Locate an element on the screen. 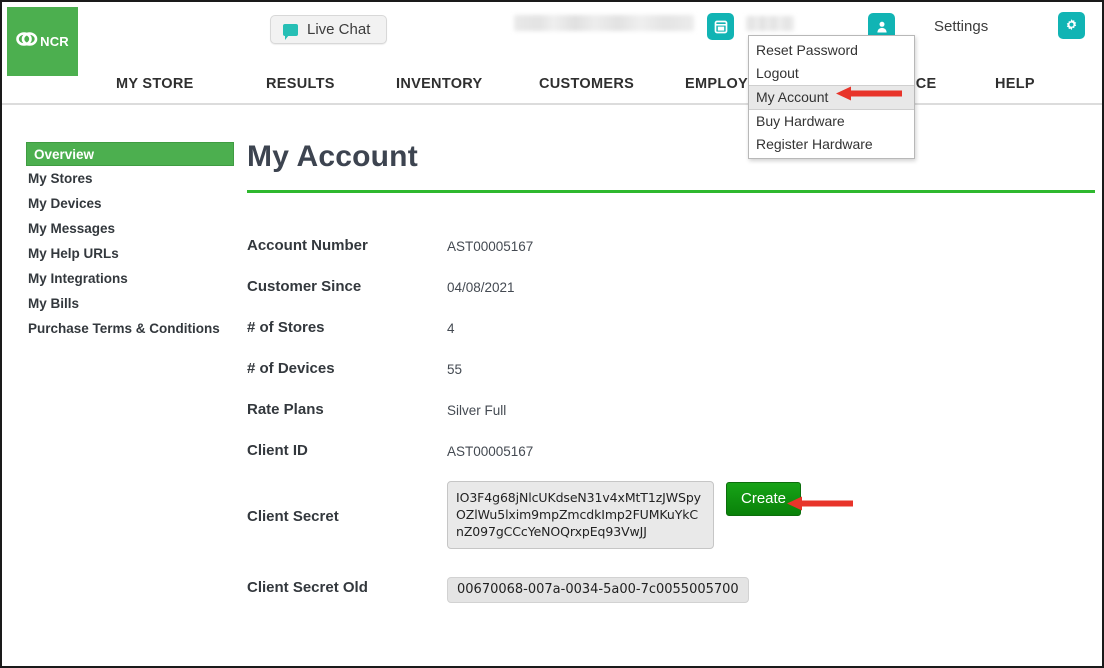 This screenshot has width=1104, height=668. sidebar-item-my-help-urls: My Help URLs is located at coordinates (130, 253).